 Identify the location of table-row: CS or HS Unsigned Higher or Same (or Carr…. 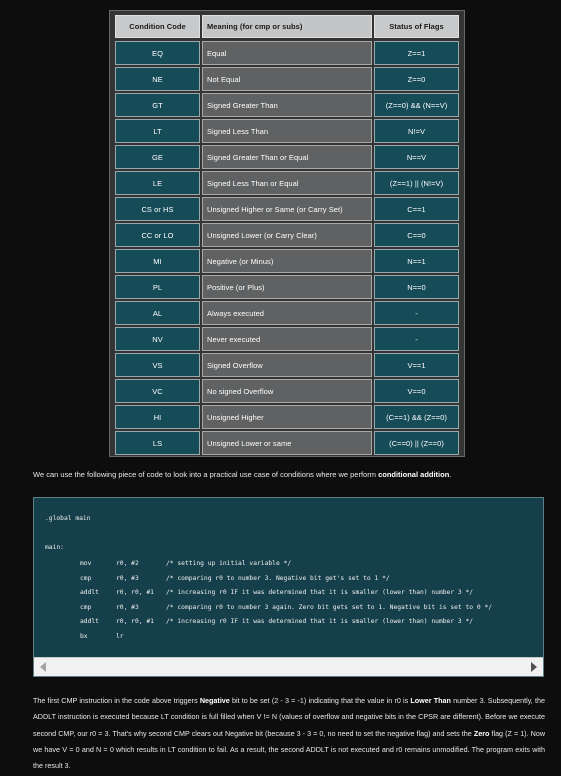
(287, 209).